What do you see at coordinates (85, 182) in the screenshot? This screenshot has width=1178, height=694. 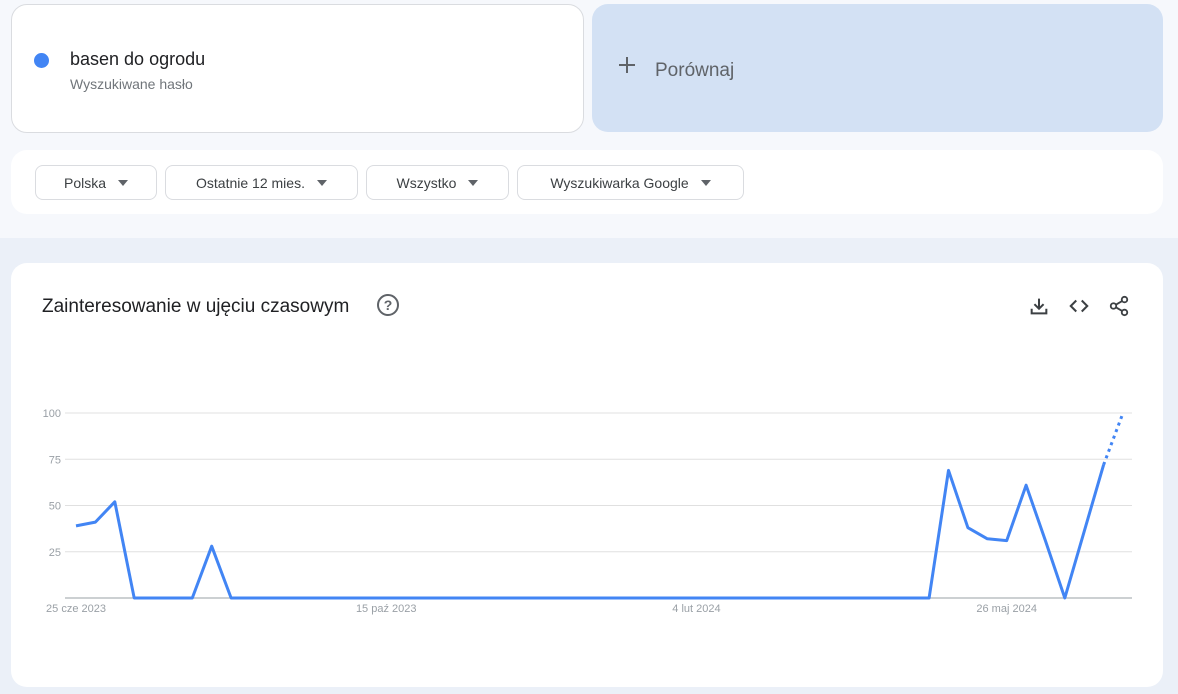 I see `filter-region-label: Polska` at bounding box center [85, 182].